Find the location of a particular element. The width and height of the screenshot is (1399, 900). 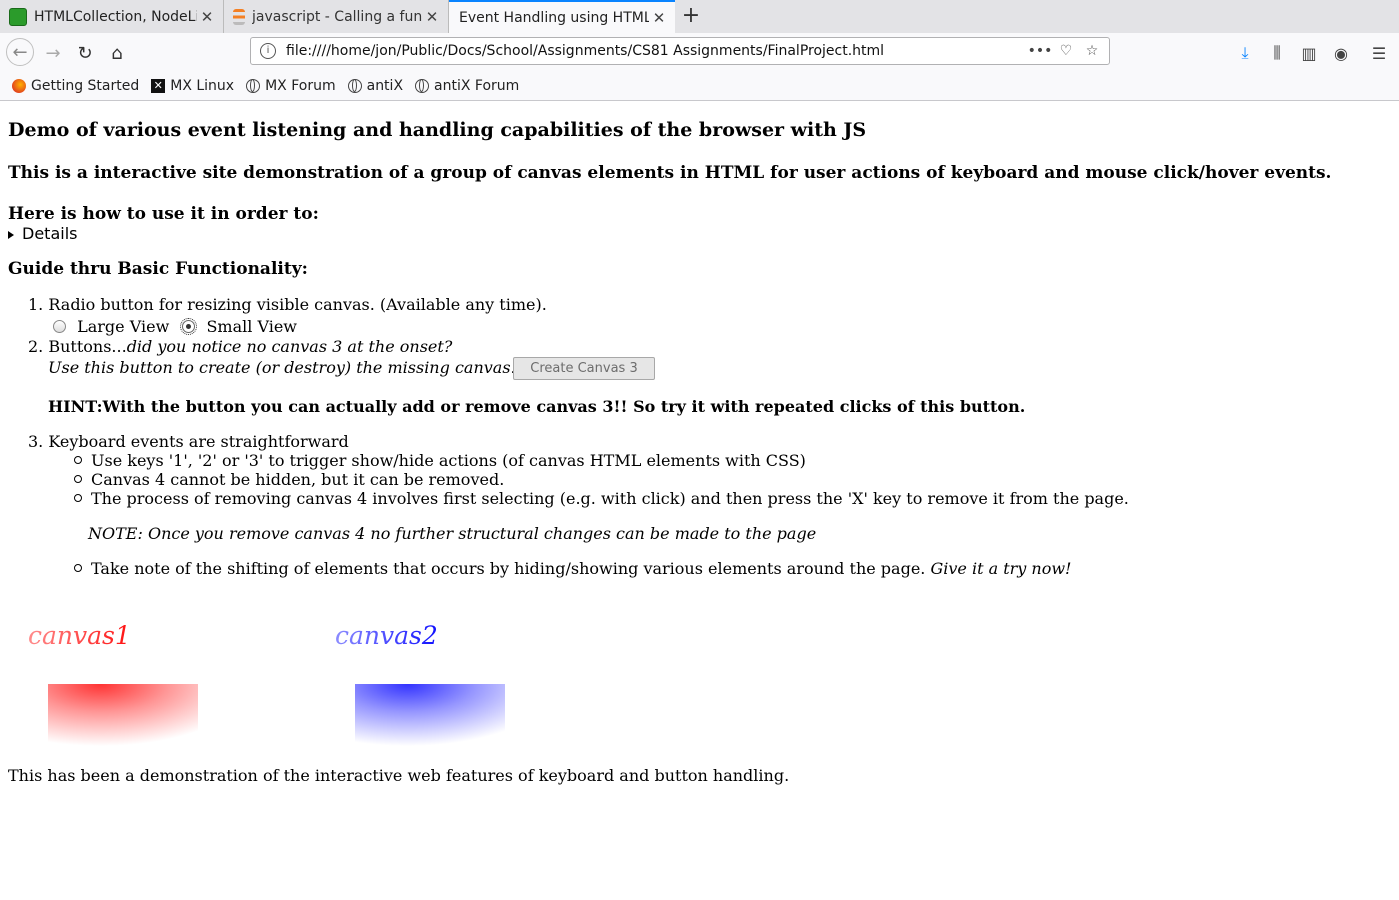

reload-icon: ↻ is located at coordinates (85, 53).